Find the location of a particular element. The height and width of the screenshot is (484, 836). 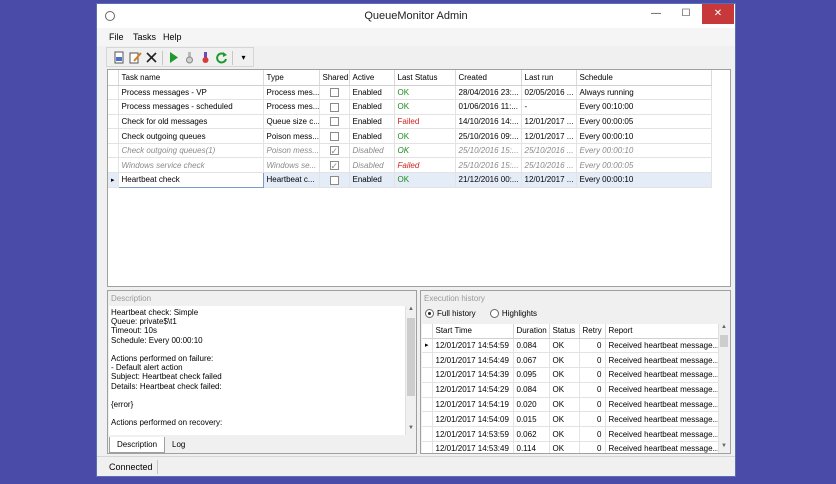

task-shared-cell: ✓ is located at coordinates (334, 151).